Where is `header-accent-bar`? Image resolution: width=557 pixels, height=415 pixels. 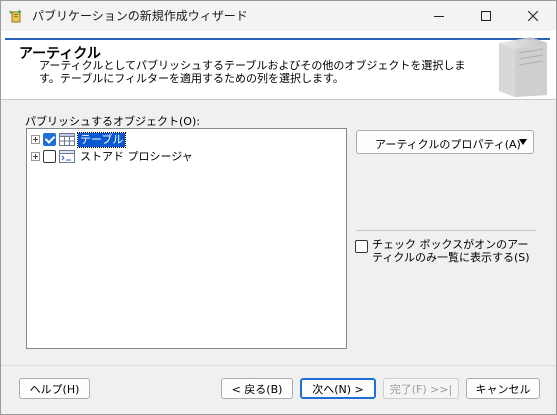
header-accent-bar is located at coordinates (277, 39).